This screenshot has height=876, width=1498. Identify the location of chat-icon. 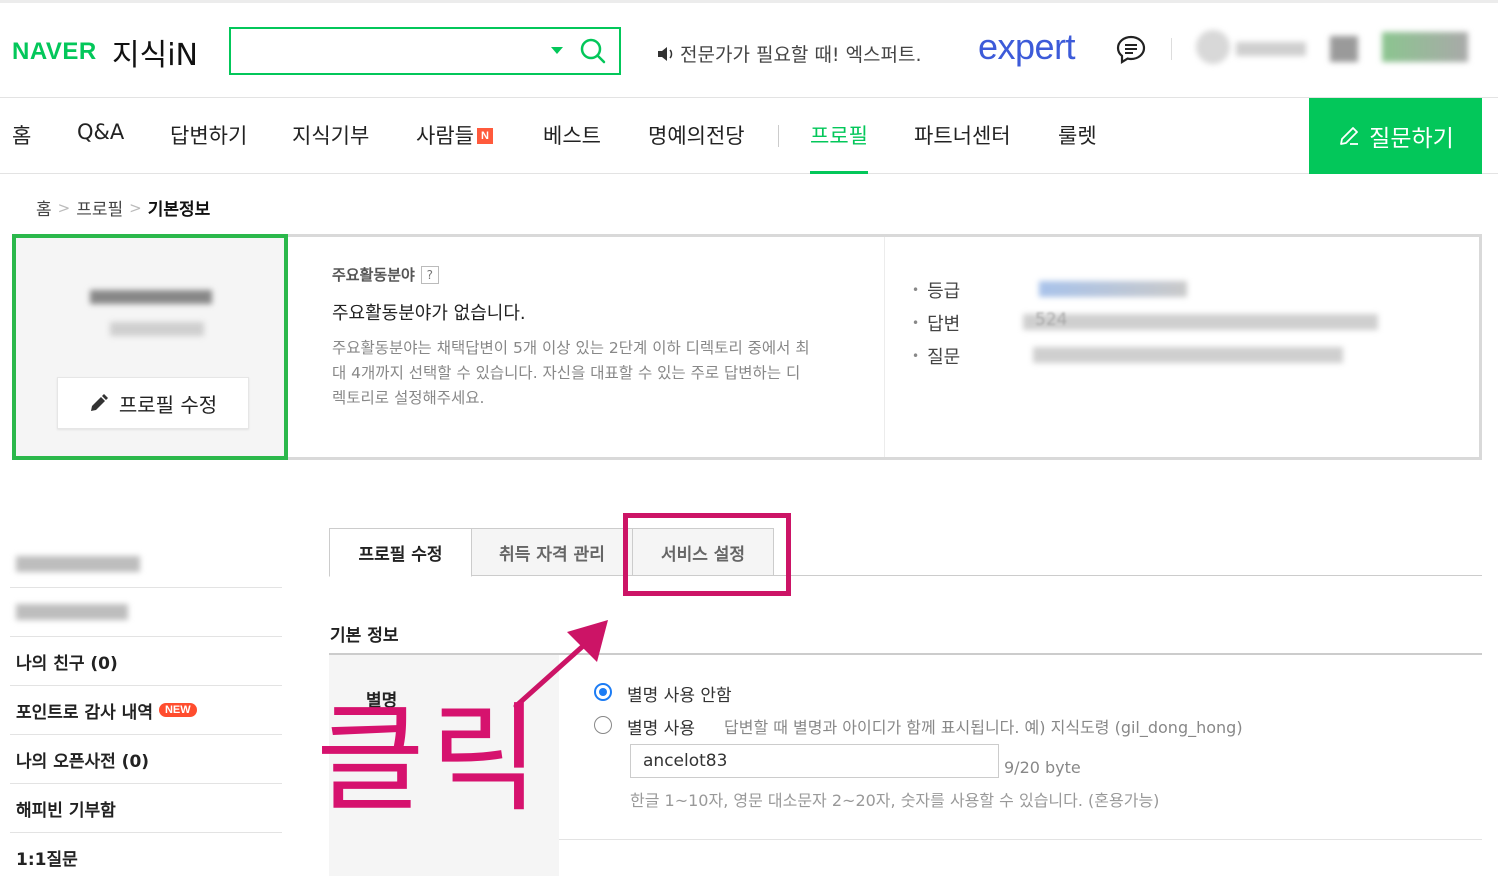
(1131, 50).